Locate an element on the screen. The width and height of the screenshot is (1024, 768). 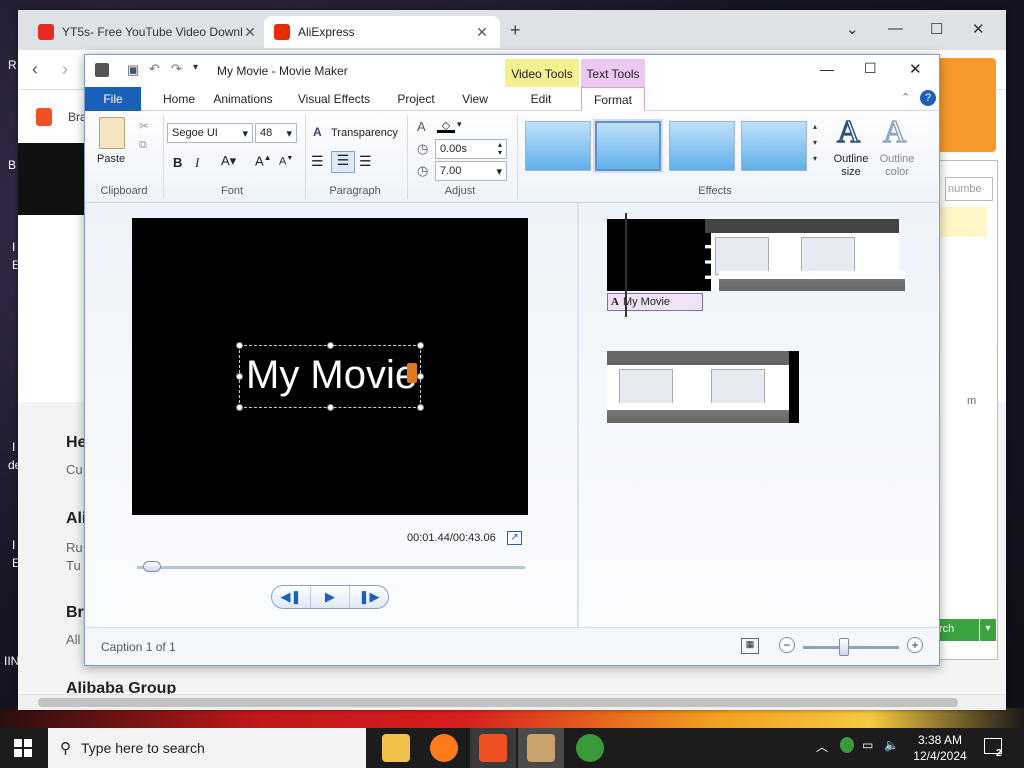
collapse-ribbon-icon: ⌃ is located at coordinates (905, 97).